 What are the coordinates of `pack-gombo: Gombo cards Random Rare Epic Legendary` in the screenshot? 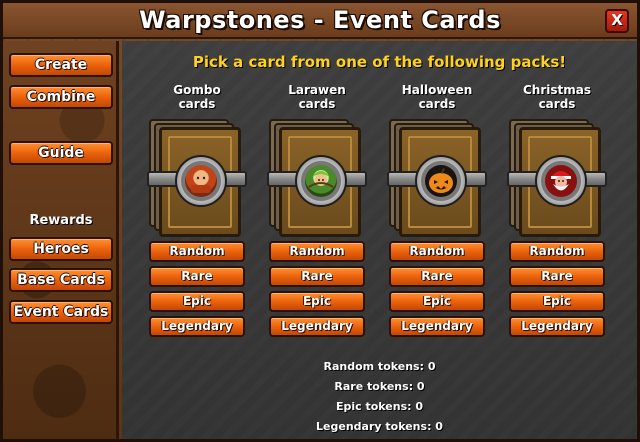 It's located at (197, 210).